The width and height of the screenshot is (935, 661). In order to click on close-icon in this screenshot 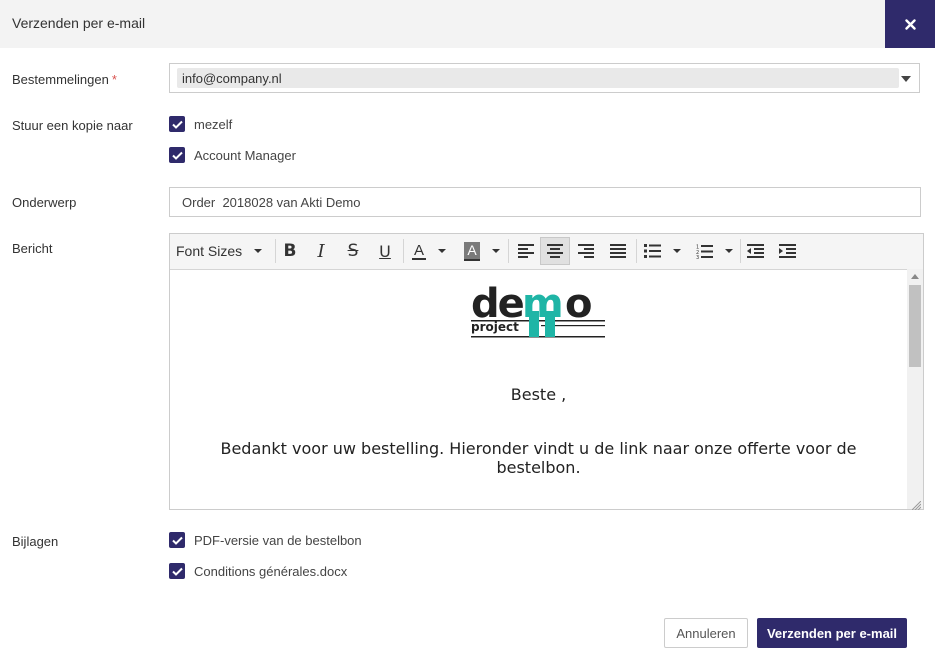, I will do `click(910, 24)`.